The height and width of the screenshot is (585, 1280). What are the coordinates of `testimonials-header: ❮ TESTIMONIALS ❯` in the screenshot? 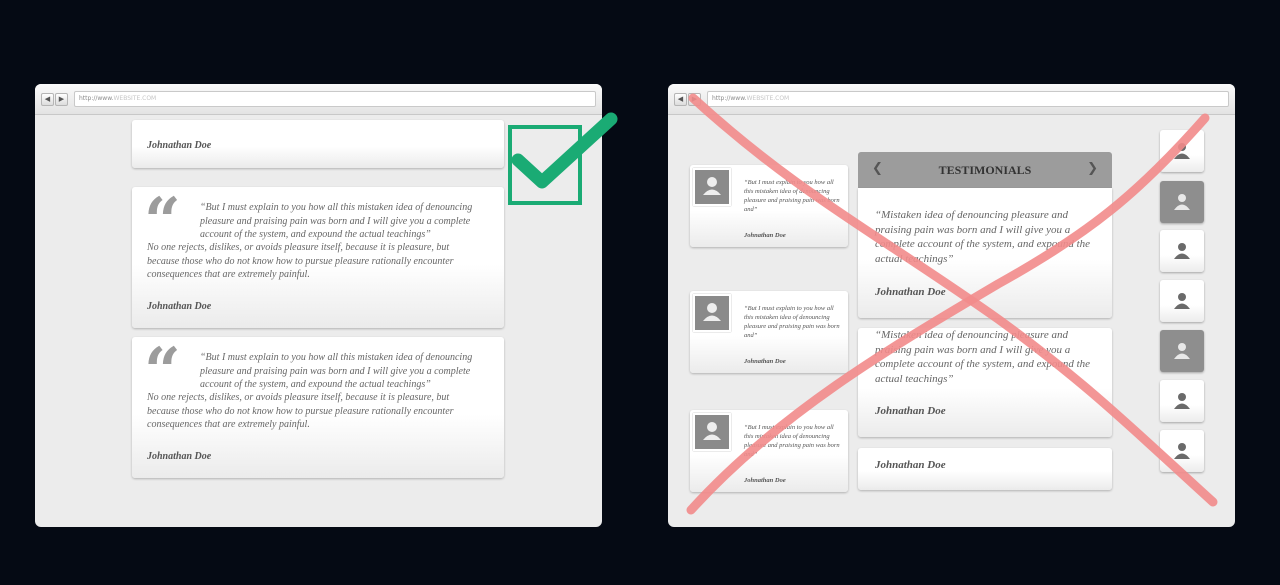 It's located at (985, 170).